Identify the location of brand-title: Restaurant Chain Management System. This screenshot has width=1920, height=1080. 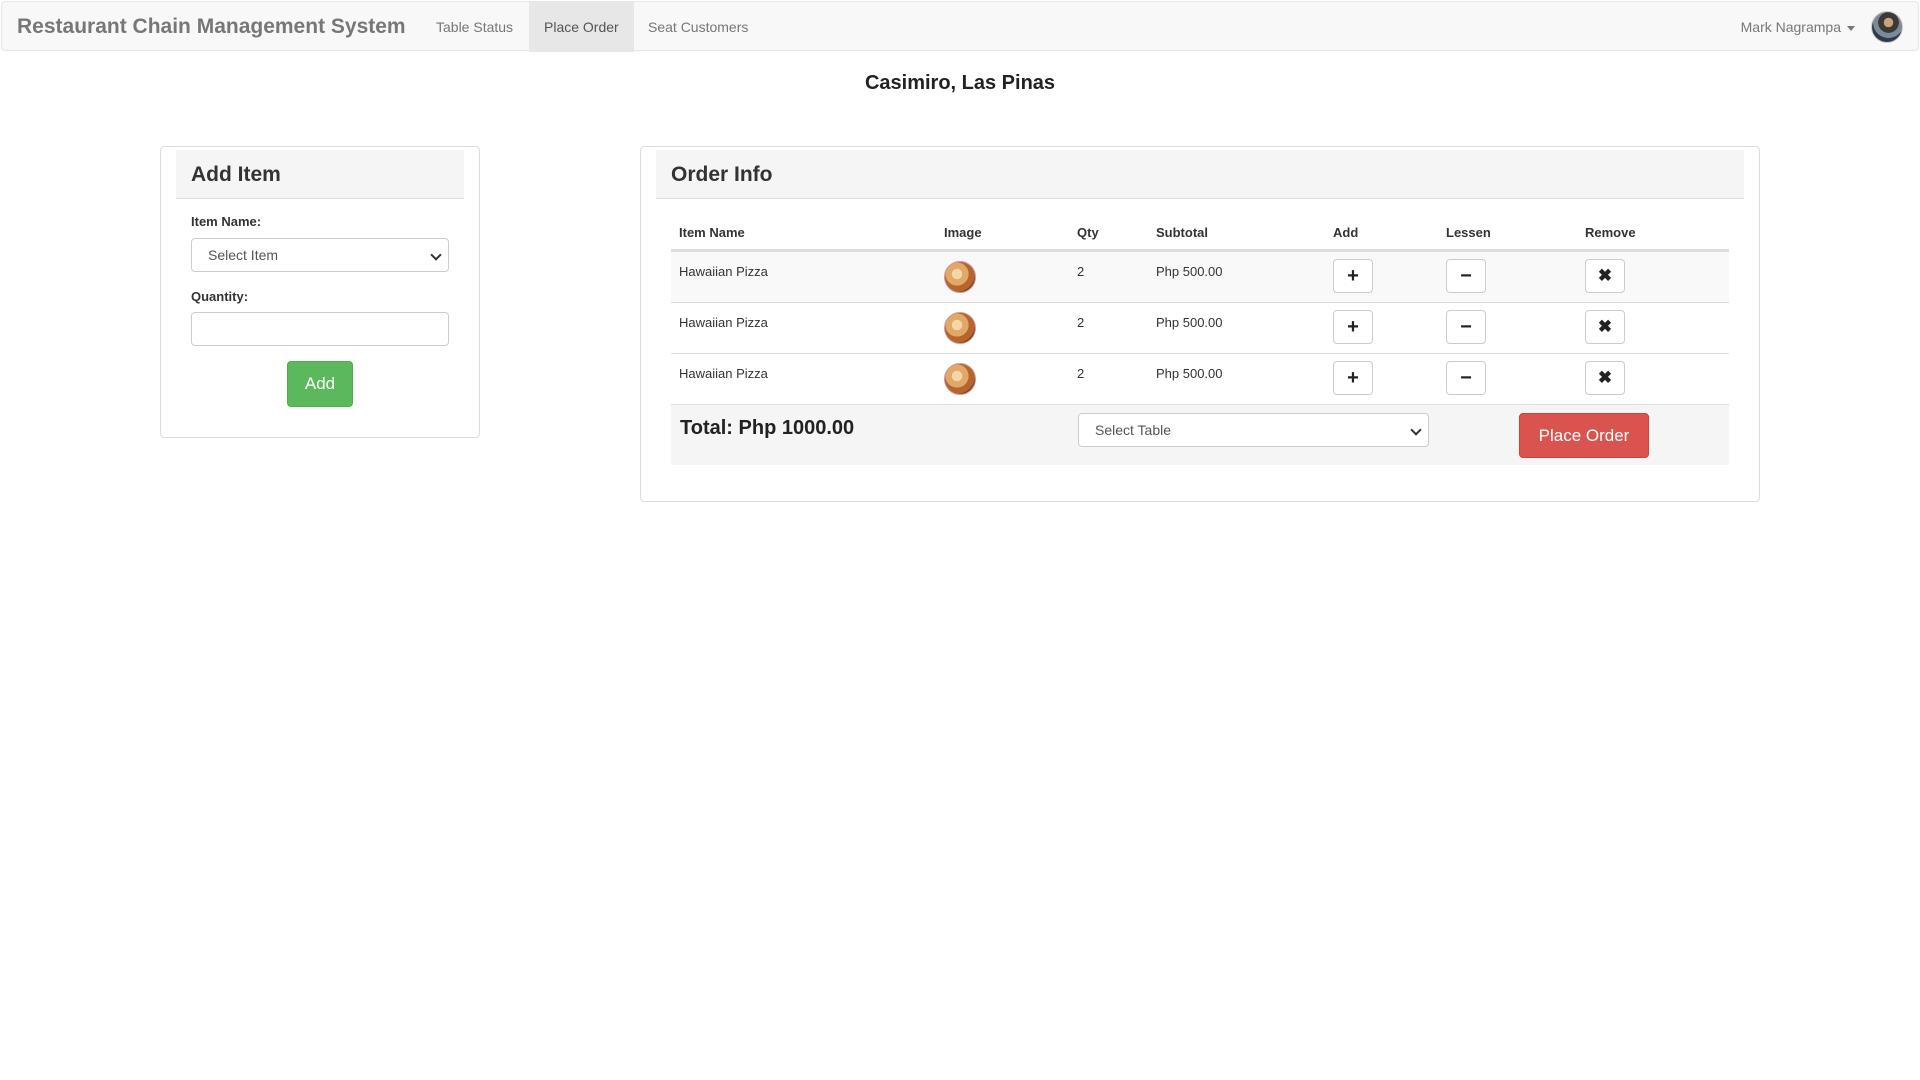
(211, 27).